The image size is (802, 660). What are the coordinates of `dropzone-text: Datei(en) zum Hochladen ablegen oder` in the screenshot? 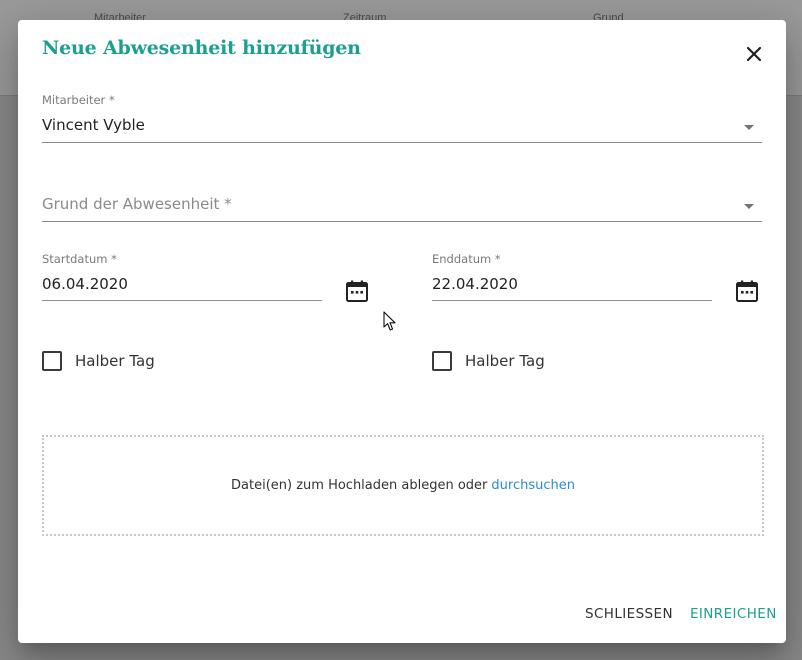 It's located at (359, 485).